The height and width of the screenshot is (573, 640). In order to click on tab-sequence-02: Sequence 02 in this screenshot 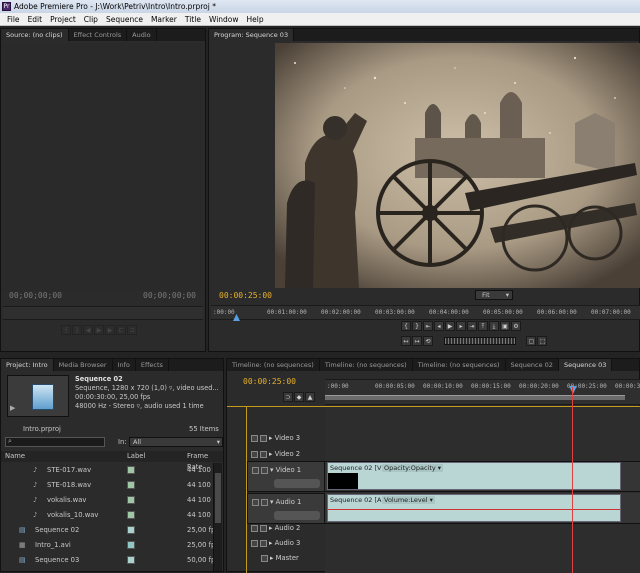, I will do `click(532, 365)`.